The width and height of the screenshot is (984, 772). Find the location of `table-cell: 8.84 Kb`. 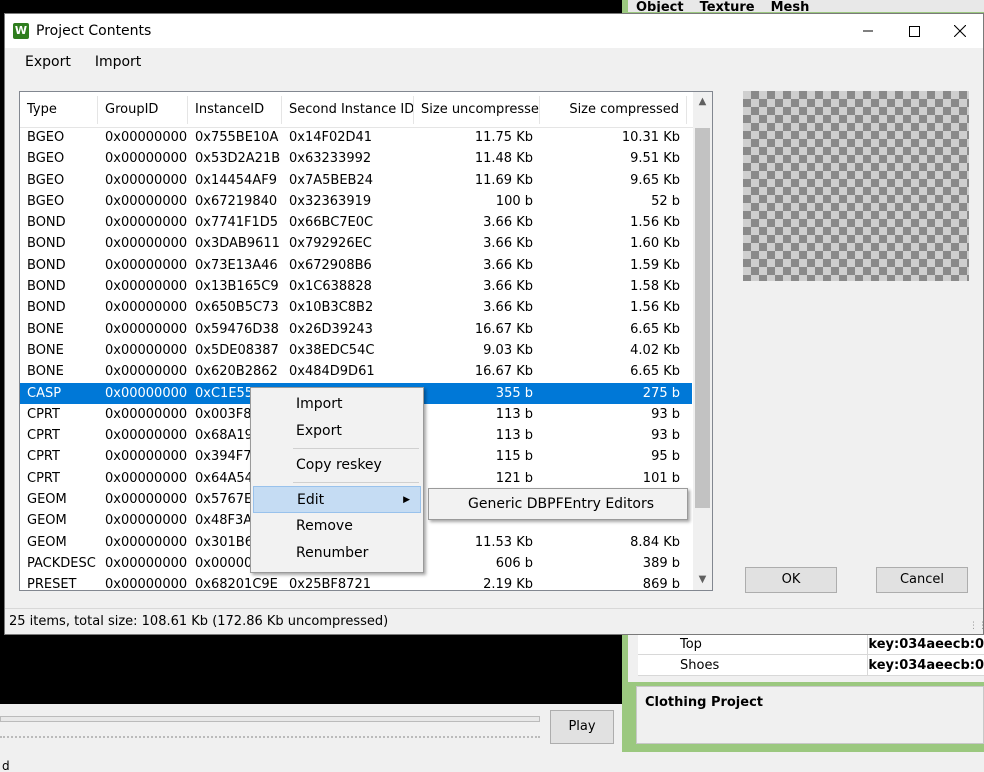

table-cell: 8.84 Kb is located at coordinates (655, 542).